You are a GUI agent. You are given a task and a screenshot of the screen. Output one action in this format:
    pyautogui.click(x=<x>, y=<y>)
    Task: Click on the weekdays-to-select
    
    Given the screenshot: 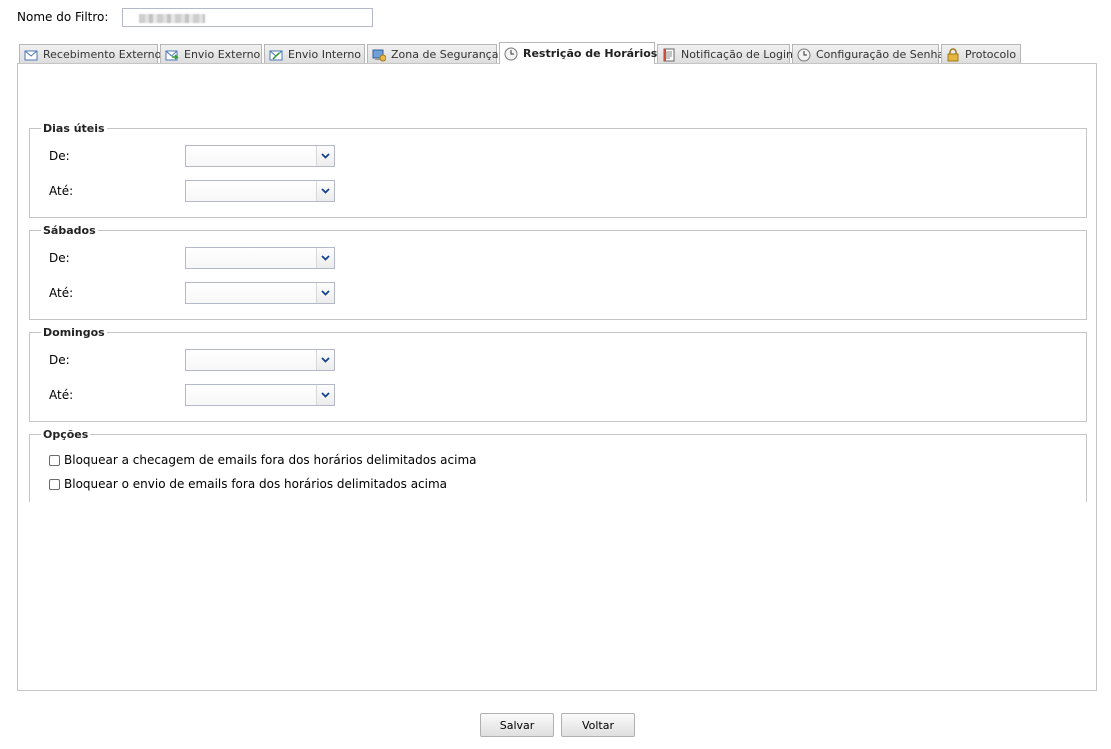 What is the action you would take?
    pyautogui.click(x=260, y=191)
    